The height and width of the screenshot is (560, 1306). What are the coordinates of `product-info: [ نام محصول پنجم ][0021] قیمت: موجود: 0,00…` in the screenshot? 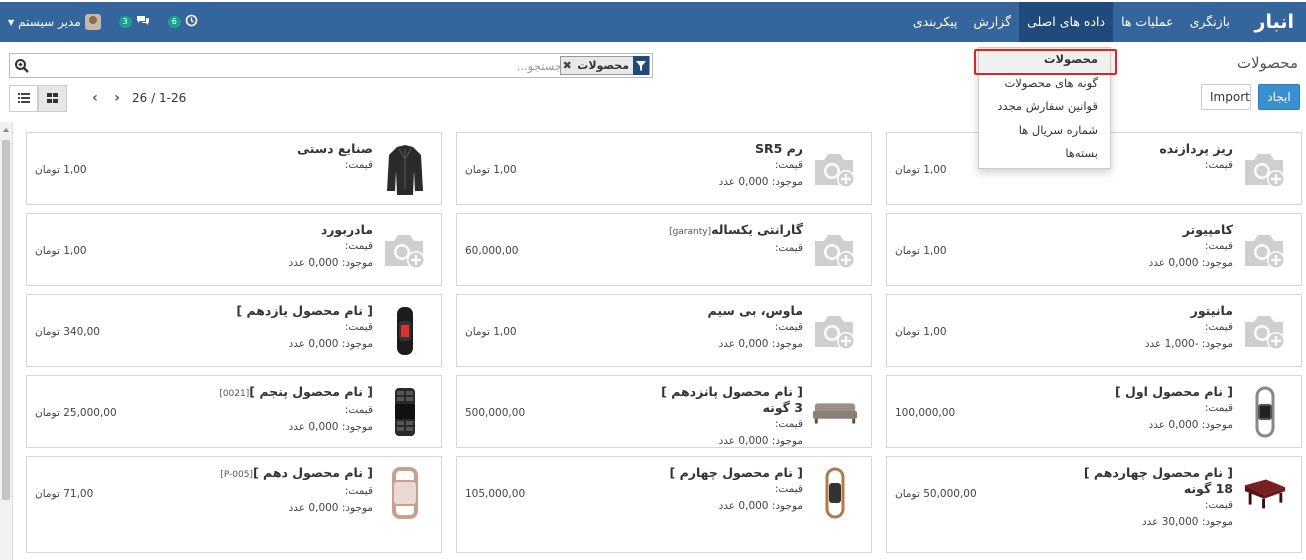 It's located at (294, 410).